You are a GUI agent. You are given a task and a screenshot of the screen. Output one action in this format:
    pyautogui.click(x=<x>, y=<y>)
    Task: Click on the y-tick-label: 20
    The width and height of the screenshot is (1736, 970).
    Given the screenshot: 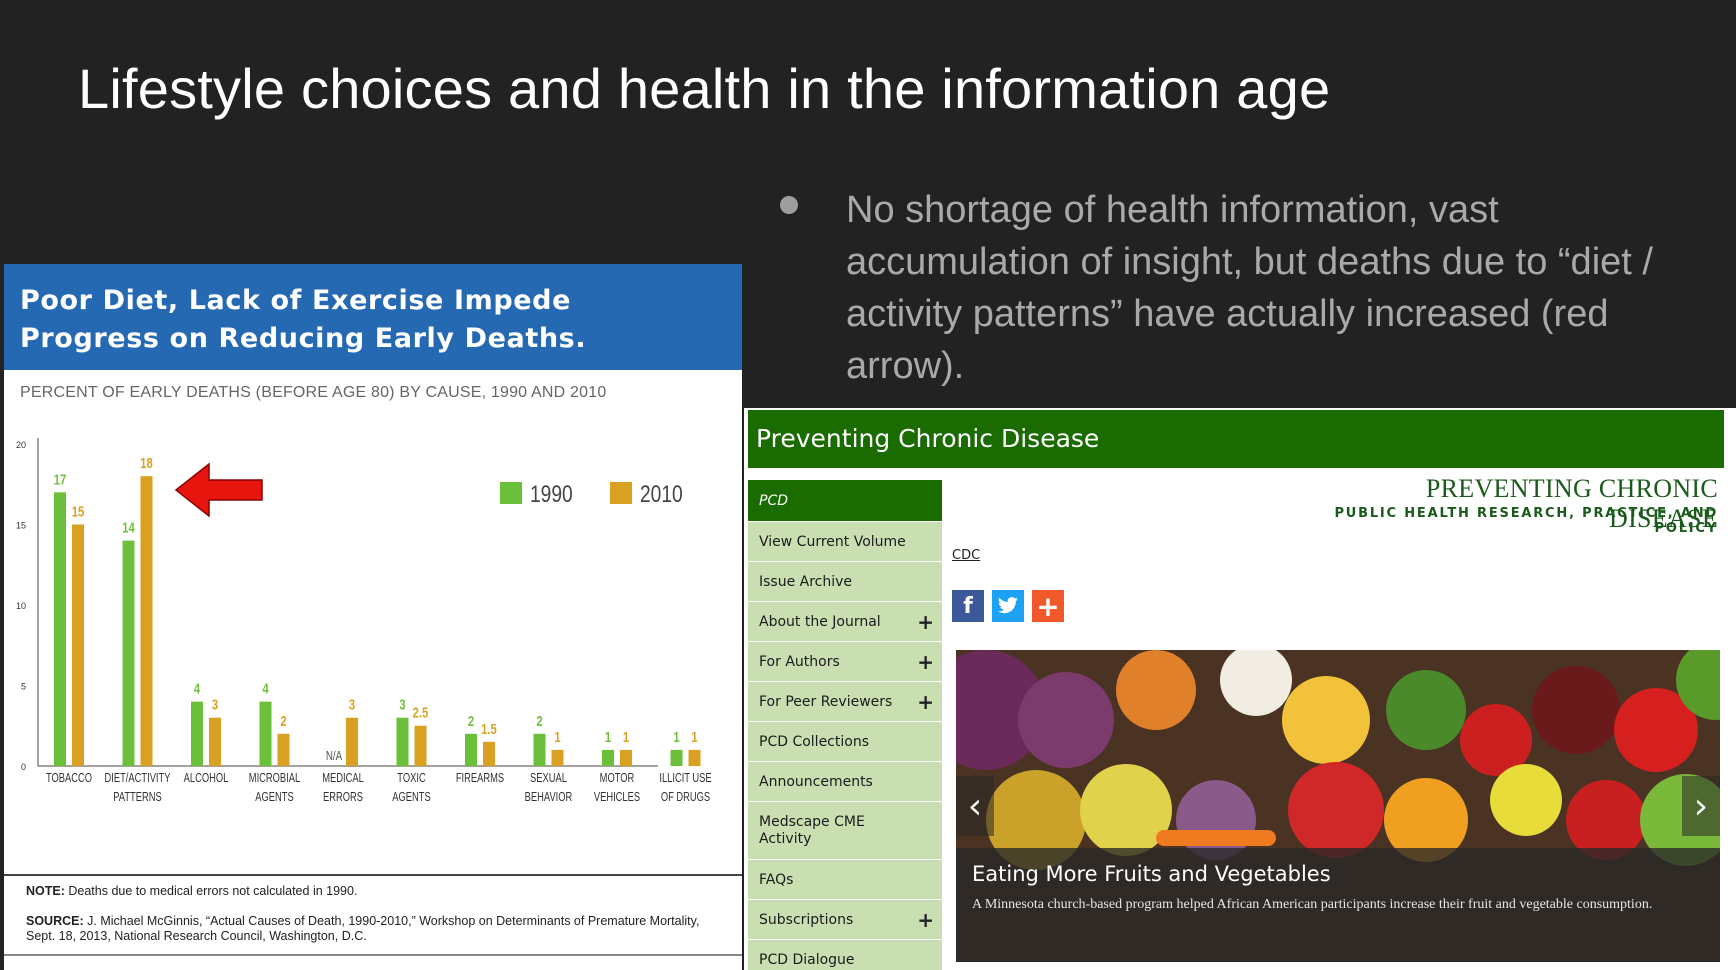 What is the action you would take?
    pyautogui.click(x=21, y=445)
    